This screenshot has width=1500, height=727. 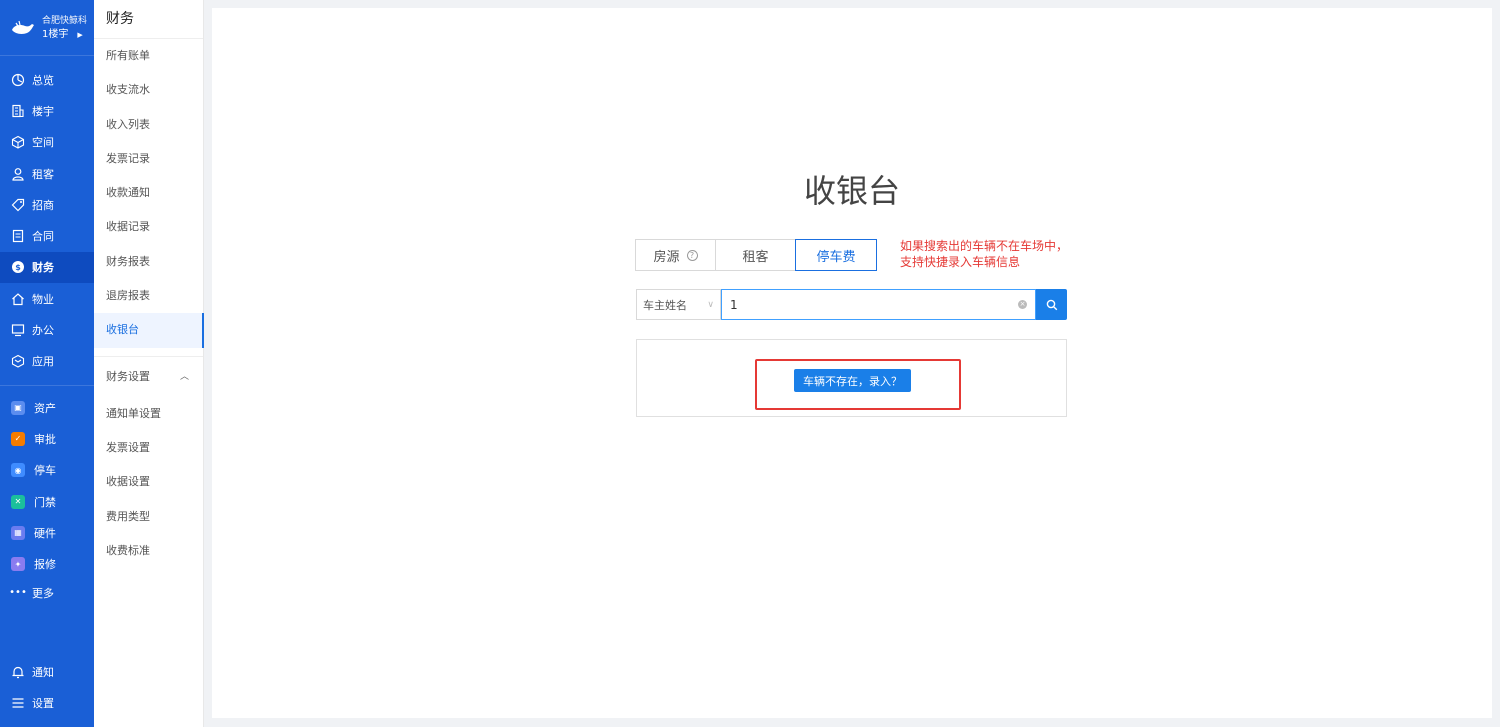 I want to click on submenu-group-finance-settings: 财务设置 ︿, so click(x=148, y=377).